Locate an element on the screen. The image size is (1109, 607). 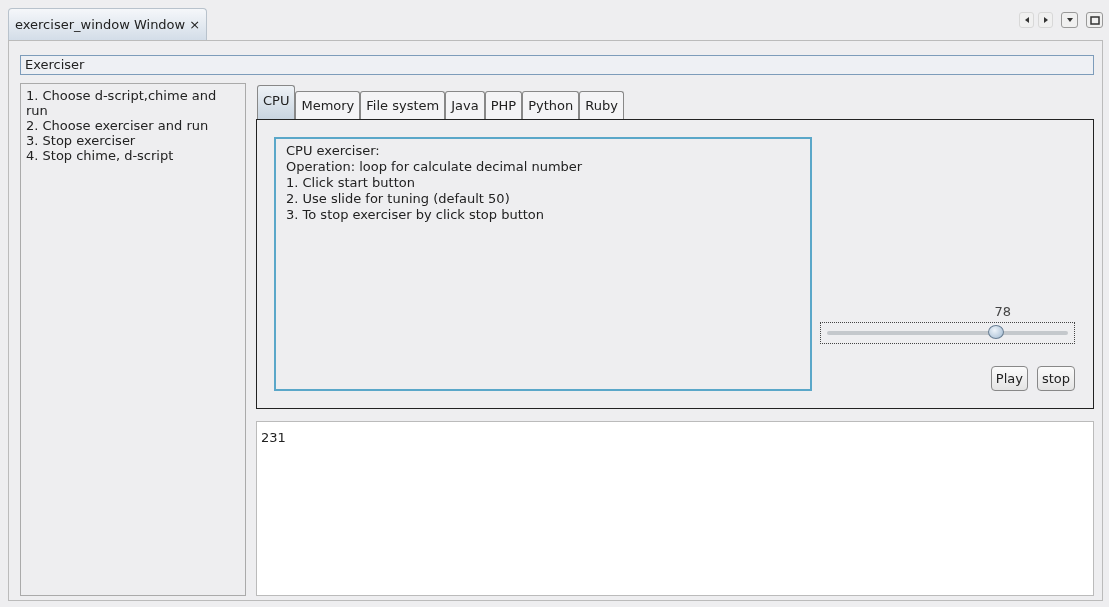
maximize-button is located at coordinates (1094, 20).